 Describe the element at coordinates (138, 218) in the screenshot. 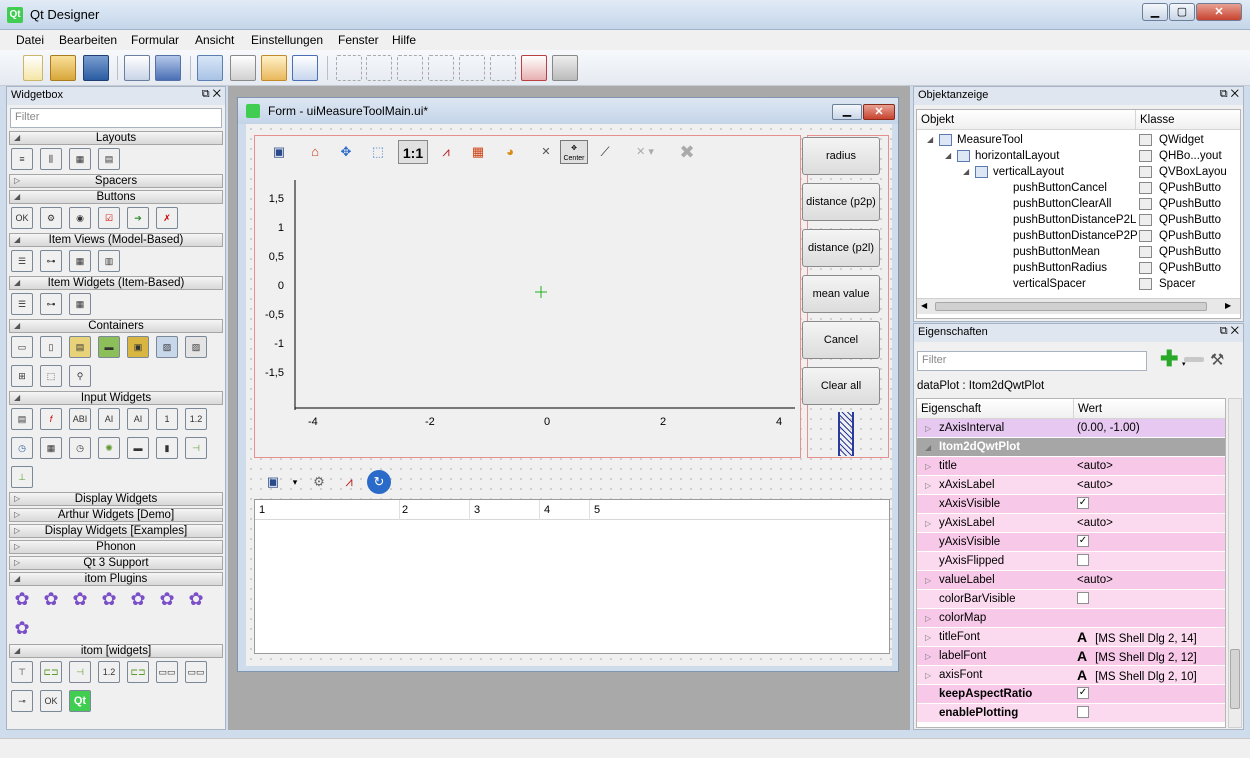

I see `command-link-button-icon: ➔` at that location.